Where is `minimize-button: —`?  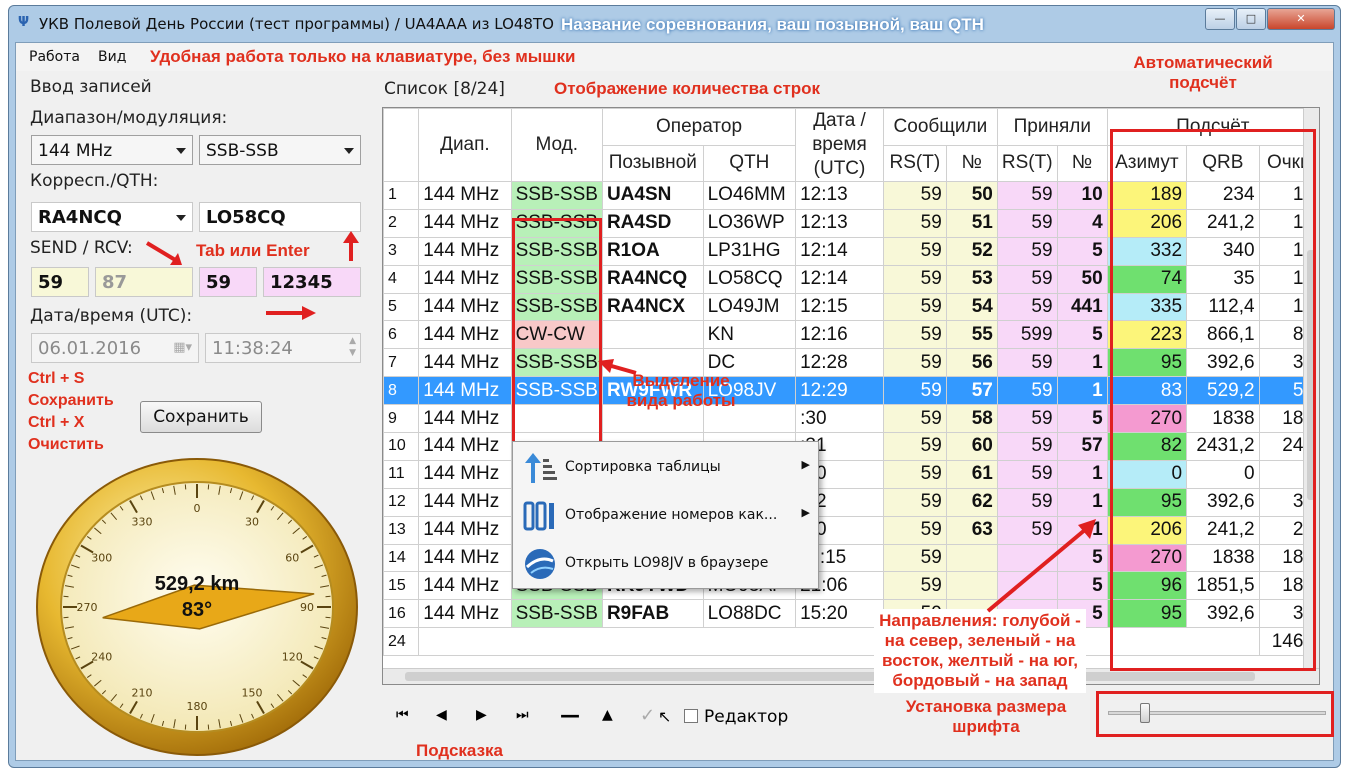
minimize-button: — is located at coordinates (1220, 19).